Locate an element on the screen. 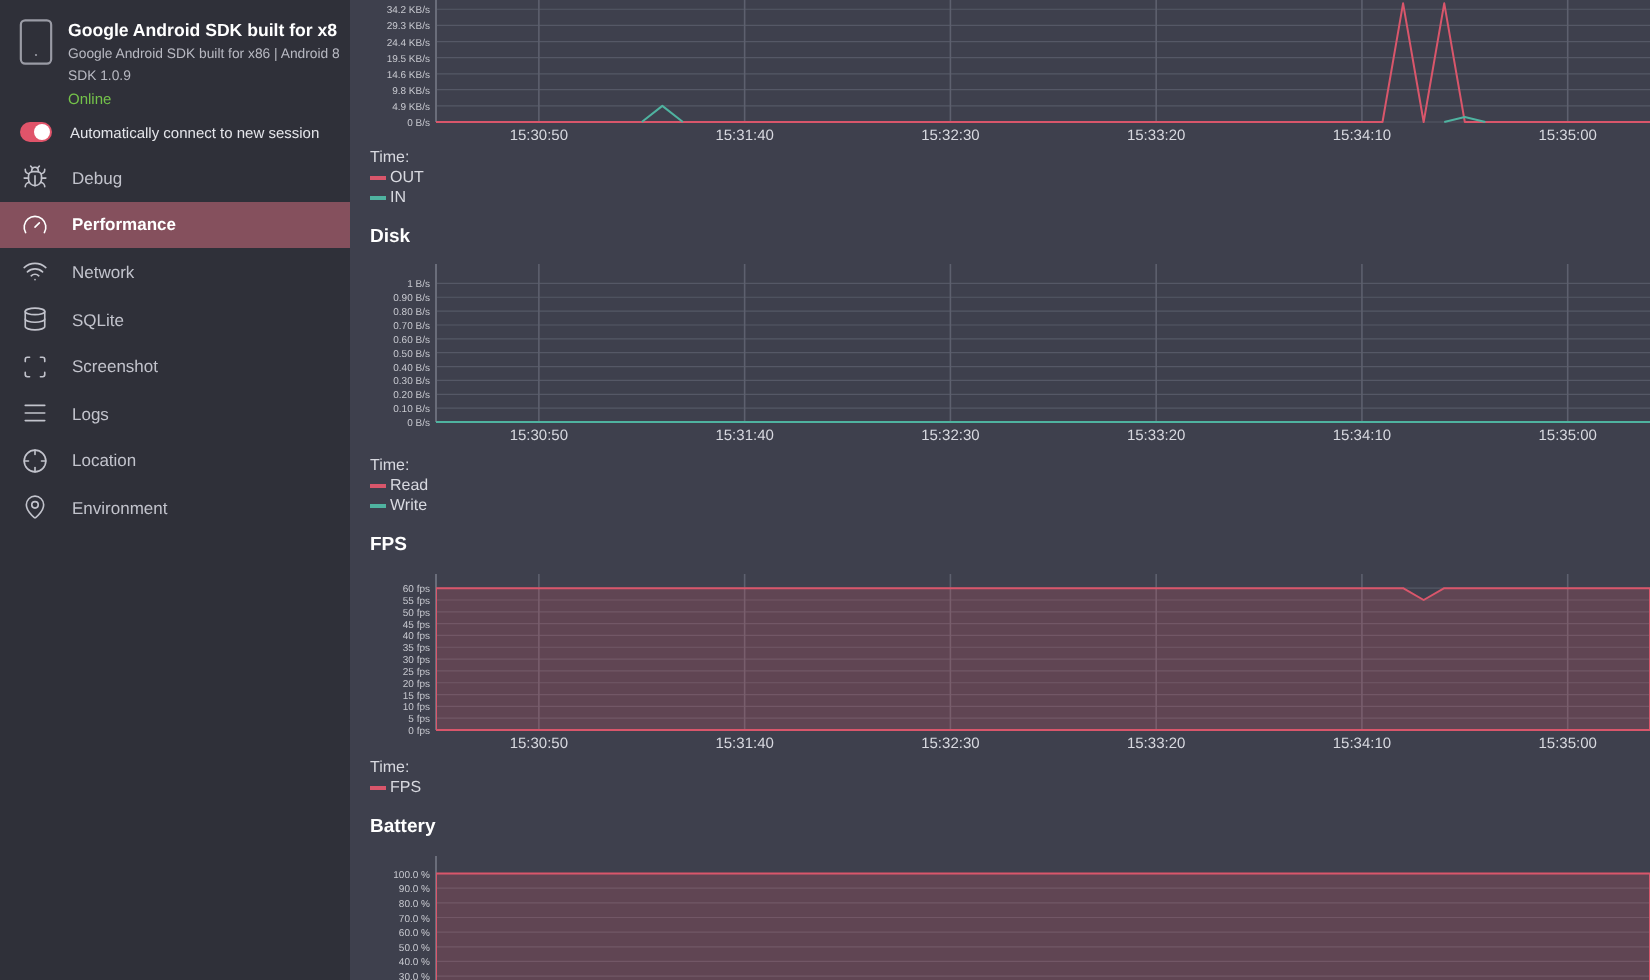  nav-item: Logs is located at coordinates (175, 413).